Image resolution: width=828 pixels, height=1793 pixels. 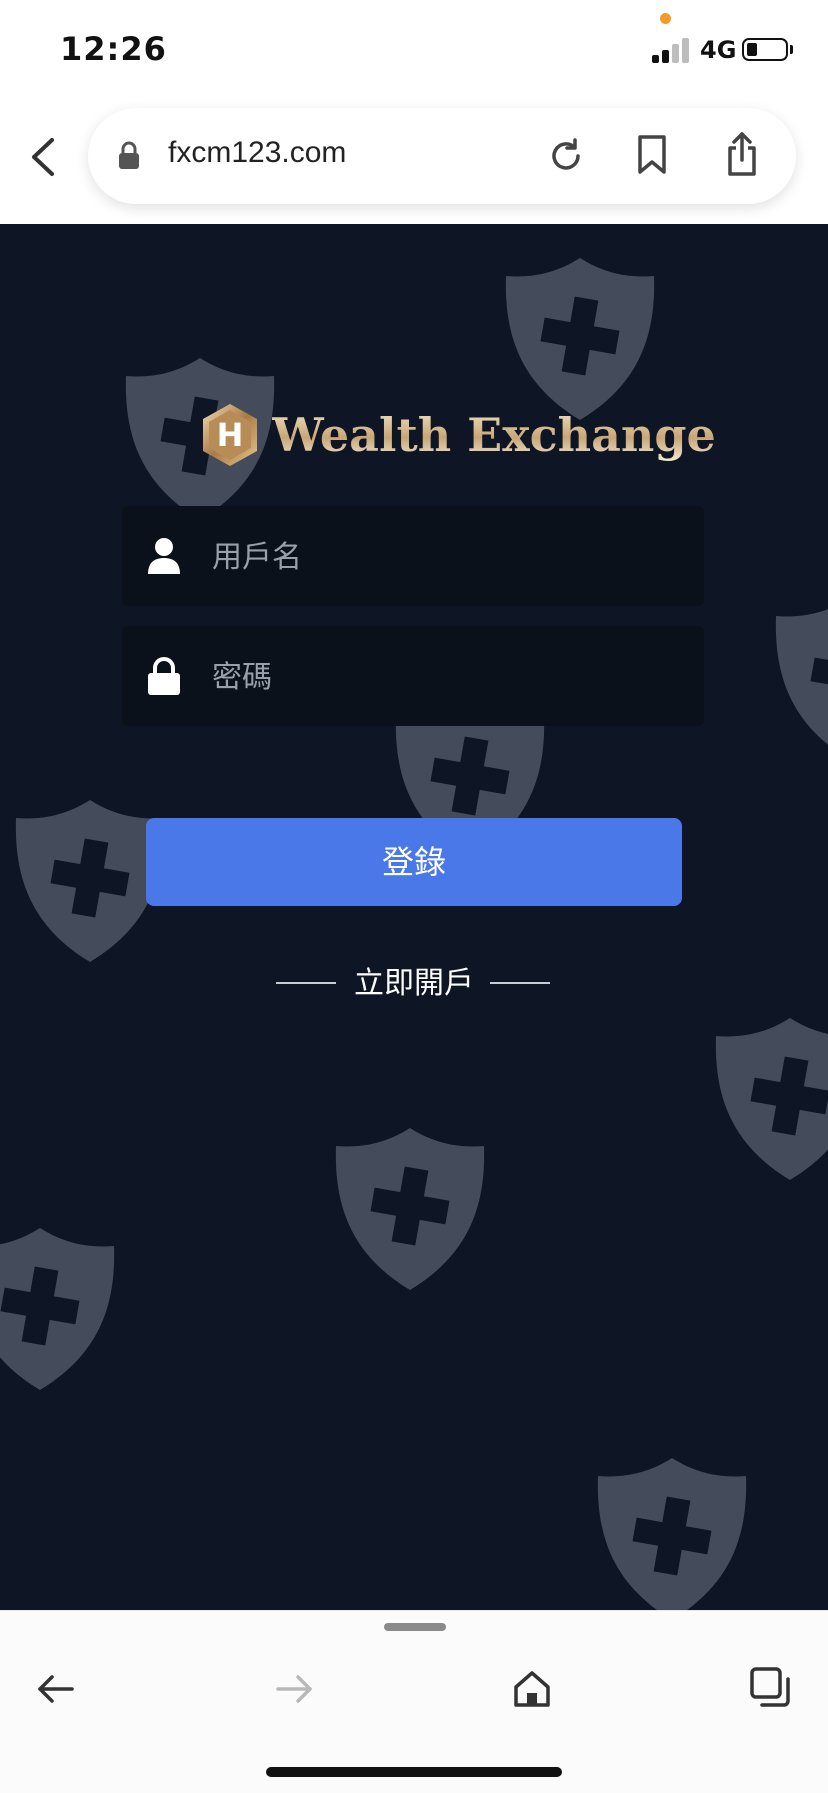 What do you see at coordinates (532, 1689) in the screenshot?
I see `home-icon` at bounding box center [532, 1689].